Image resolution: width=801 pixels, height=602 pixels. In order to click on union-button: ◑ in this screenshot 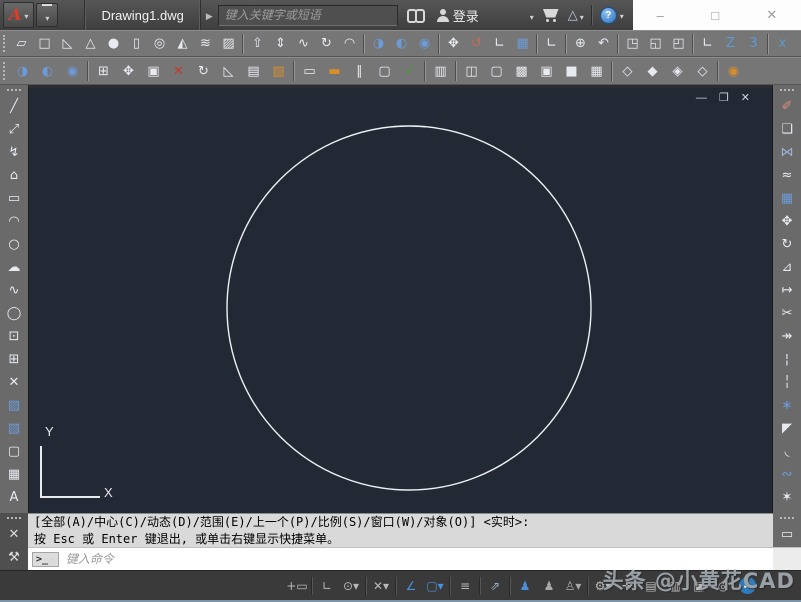, I will do `click(378, 44)`.